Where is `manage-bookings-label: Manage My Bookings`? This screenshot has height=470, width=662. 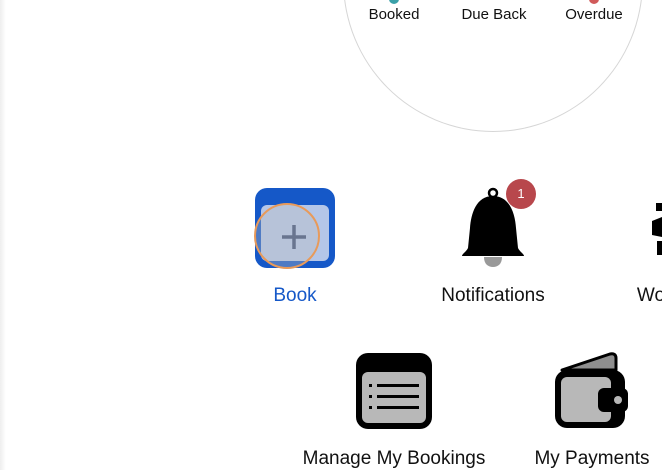
manage-bookings-label: Manage My Bookings is located at coordinates (394, 459).